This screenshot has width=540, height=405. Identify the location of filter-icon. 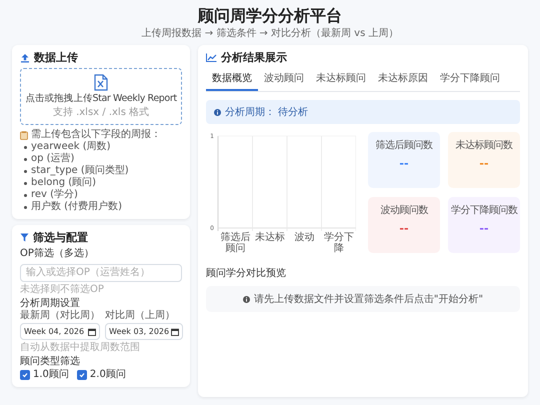
(24, 237).